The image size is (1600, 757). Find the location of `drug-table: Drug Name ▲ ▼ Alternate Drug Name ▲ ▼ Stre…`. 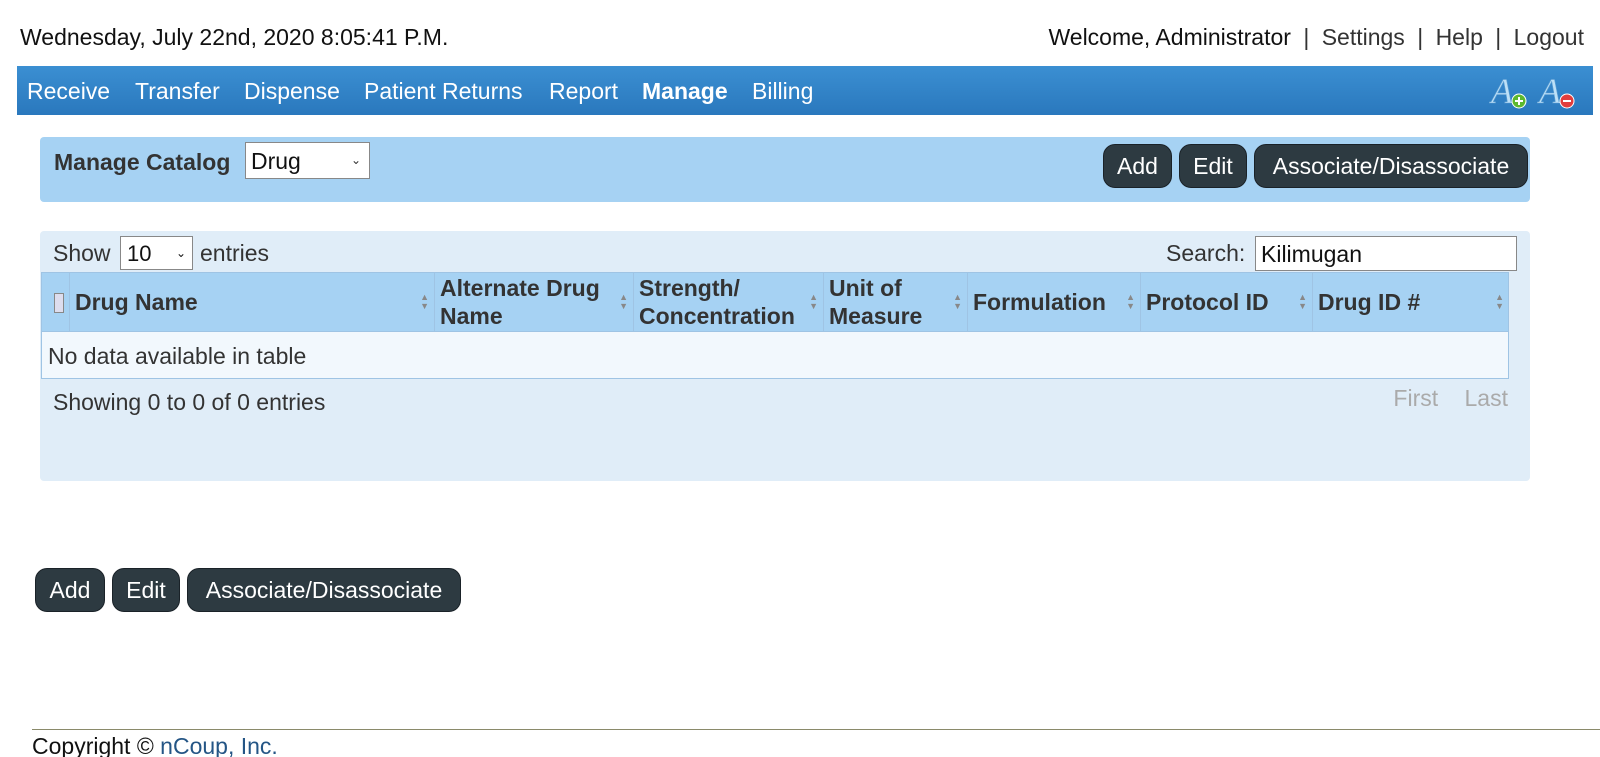

drug-table: Drug Name ▲ ▼ Alternate Drug Name ▲ ▼ Stre… is located at coordinates (775, 325).